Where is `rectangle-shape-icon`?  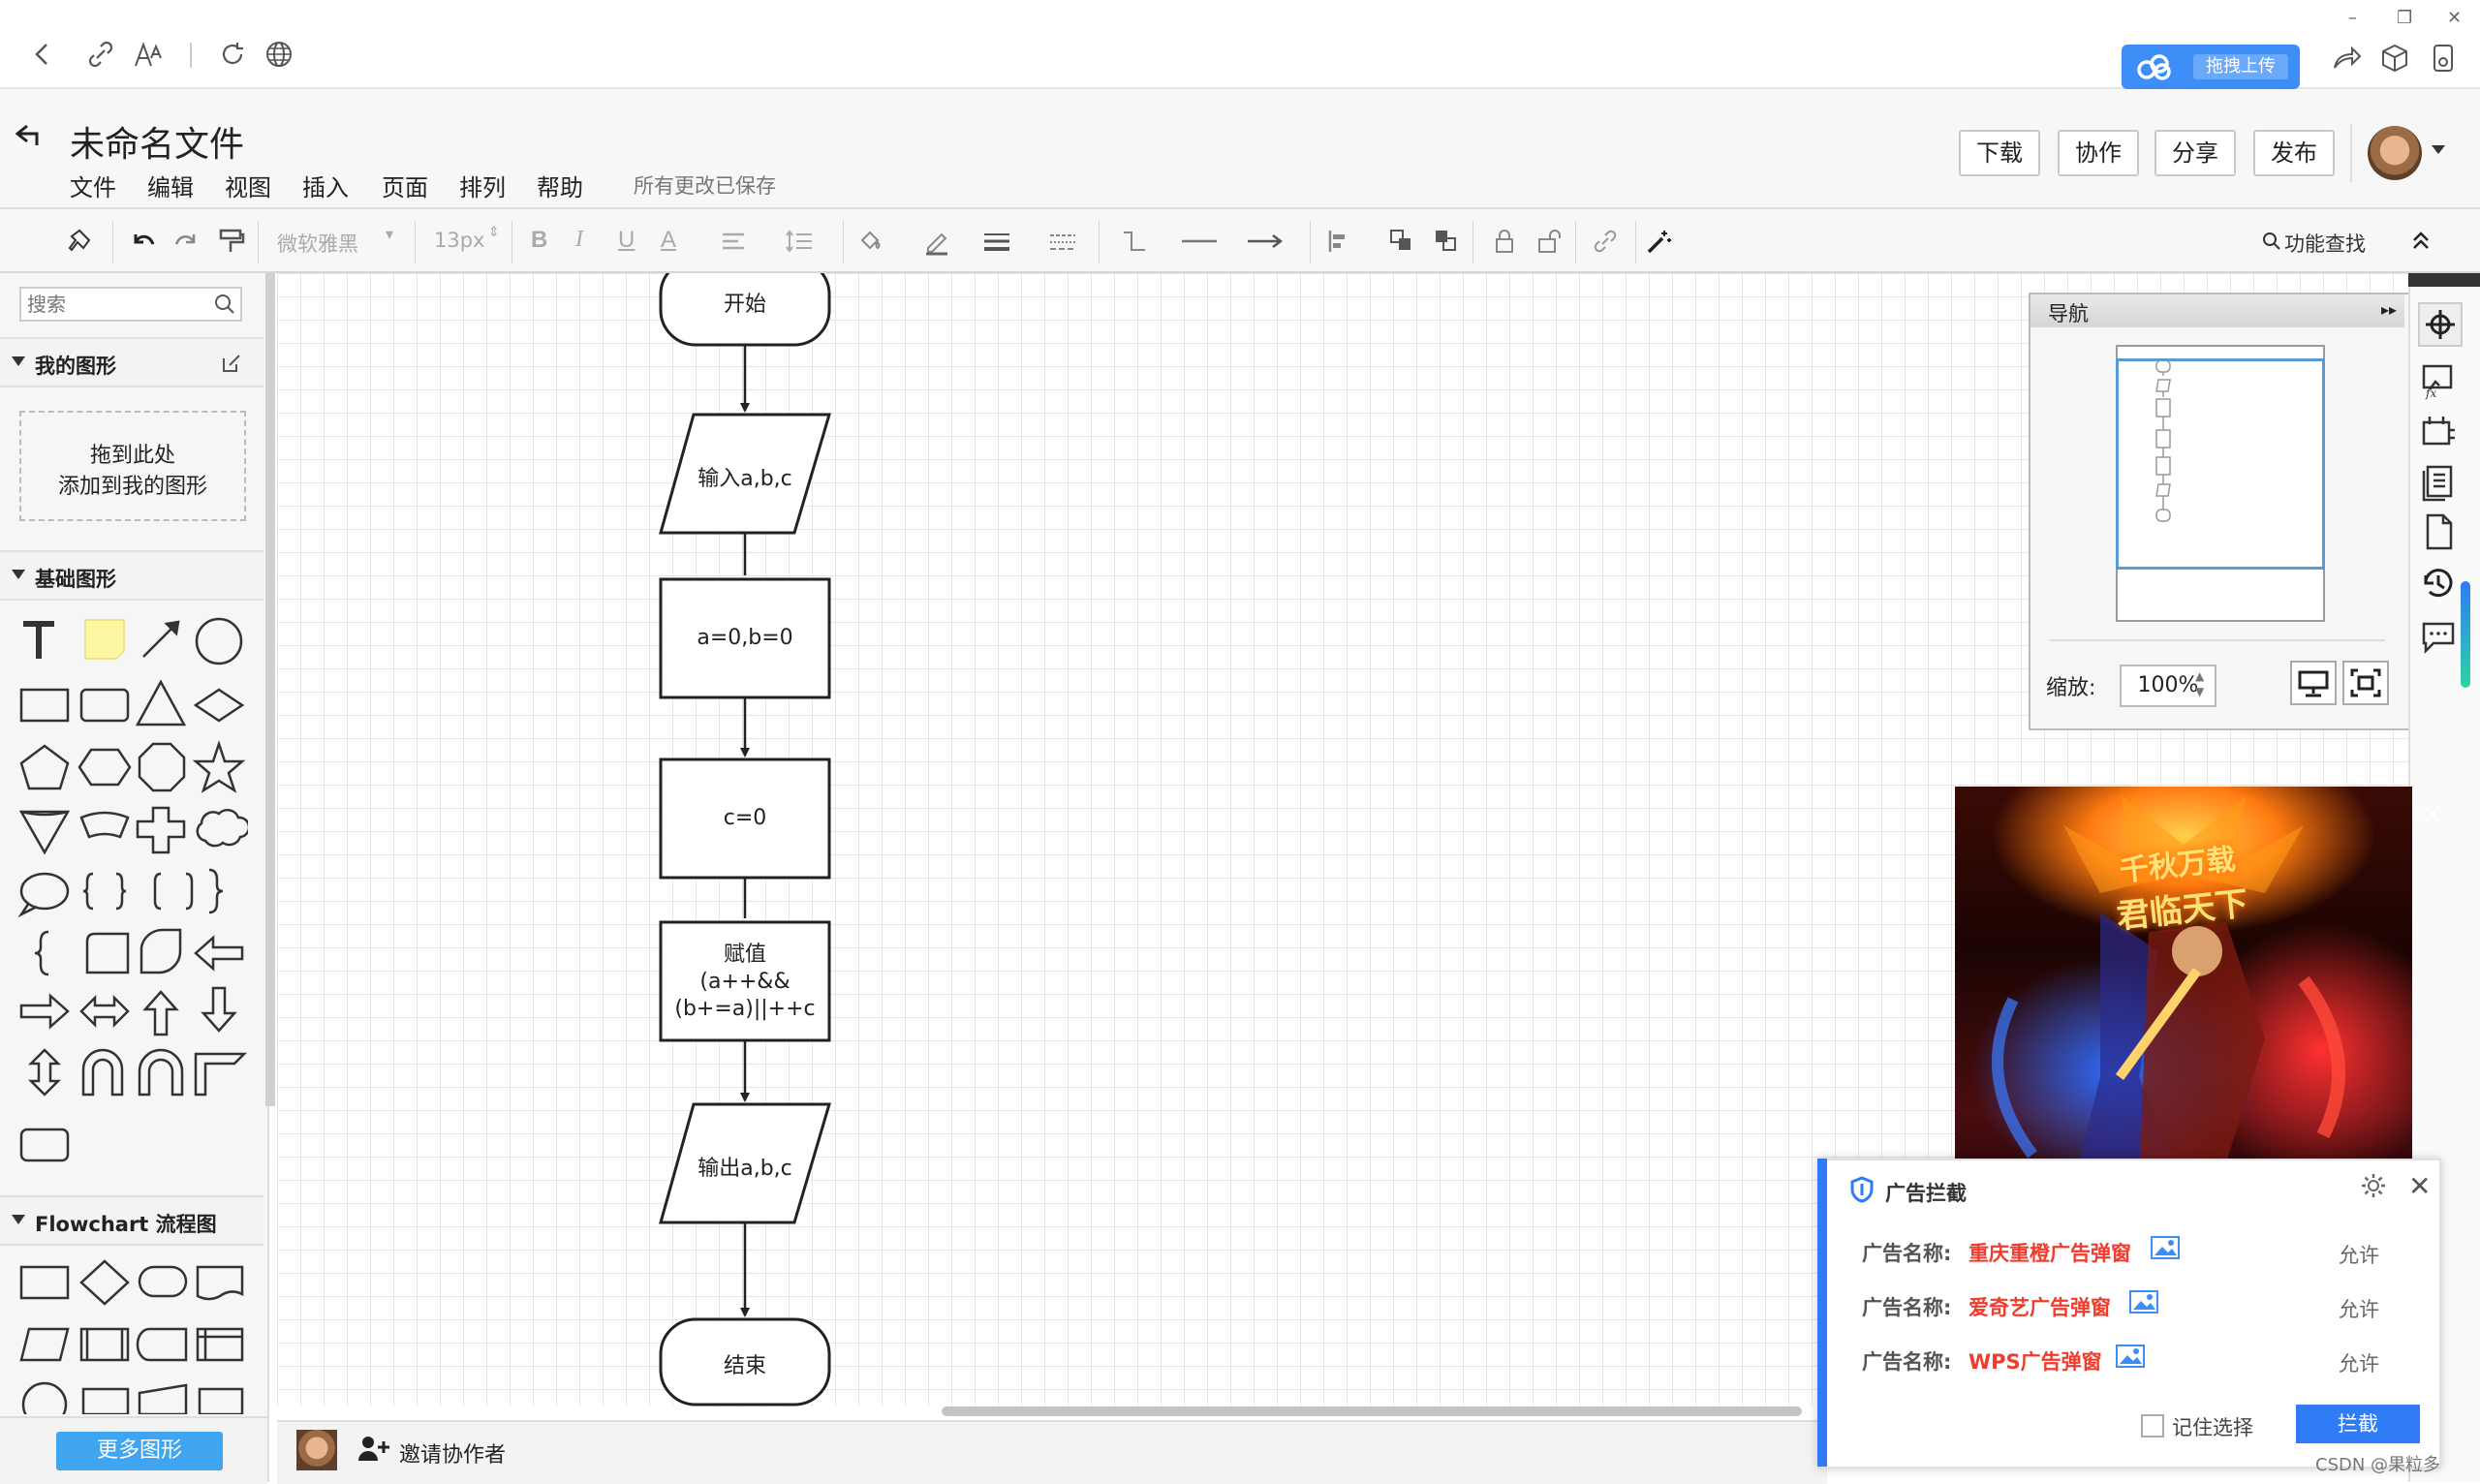 rectangle-shape-icon is located at coordinates (44, 705).